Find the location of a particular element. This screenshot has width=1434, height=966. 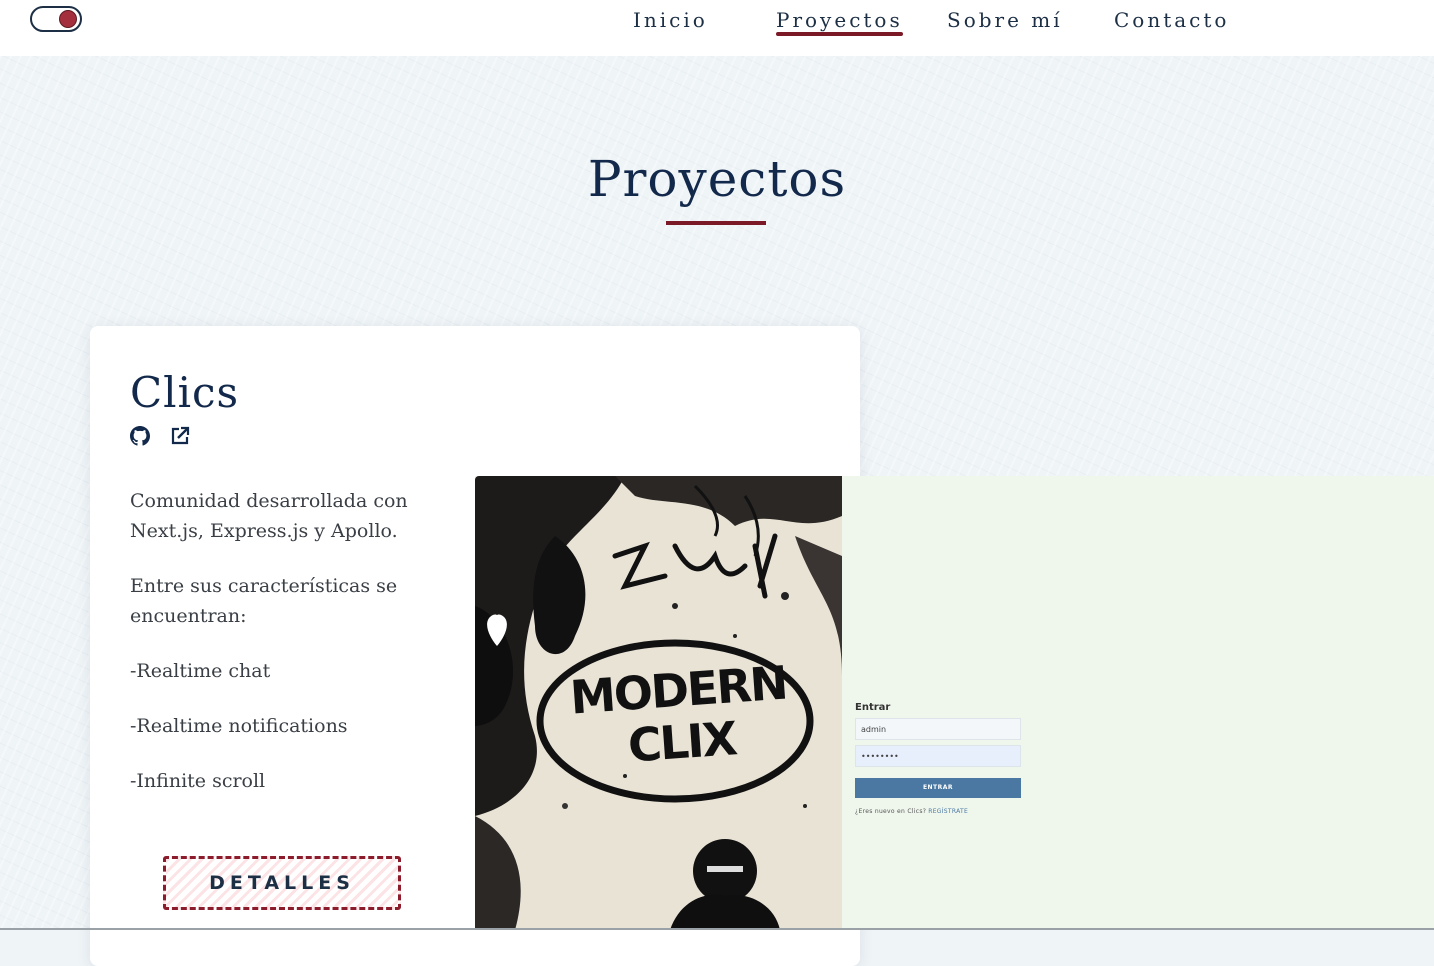

username-field: admin is located at coordinates (938, 729).